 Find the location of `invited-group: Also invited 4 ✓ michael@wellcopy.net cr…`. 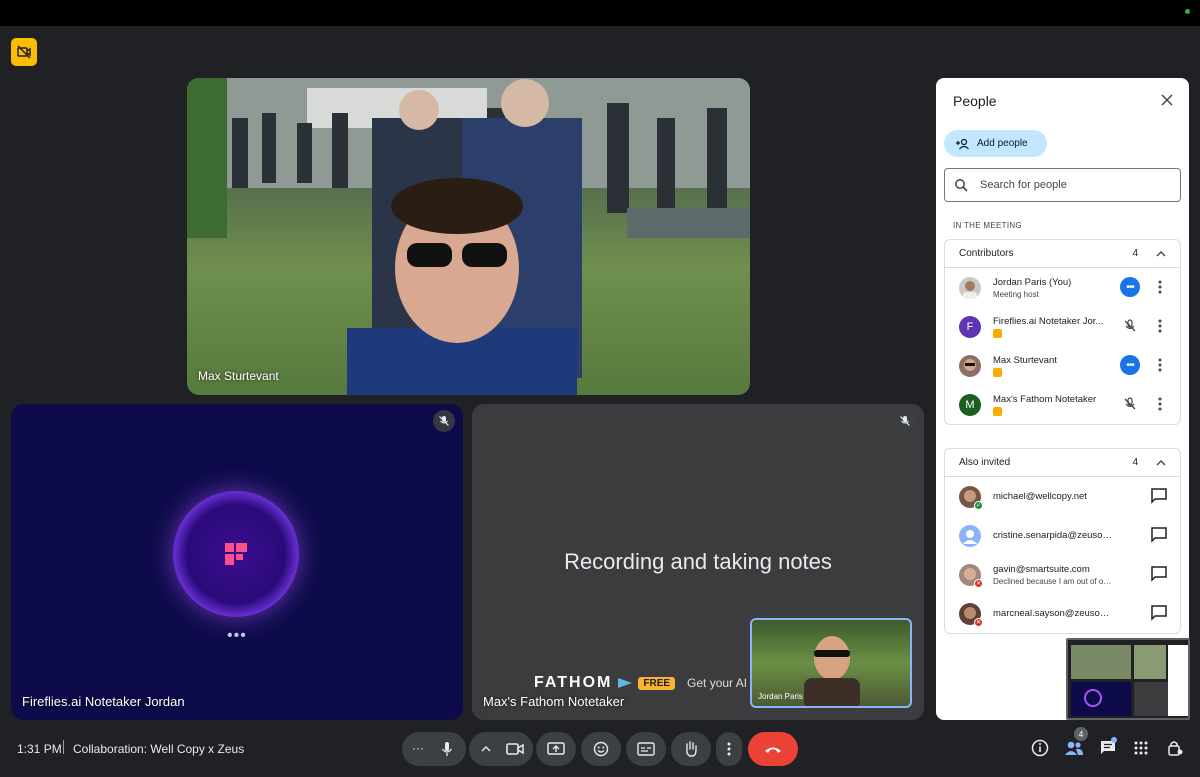

invited-group: Also invited 4 ✓ michael@wellcopy.net cr… is located at coordinates (1062, 541).